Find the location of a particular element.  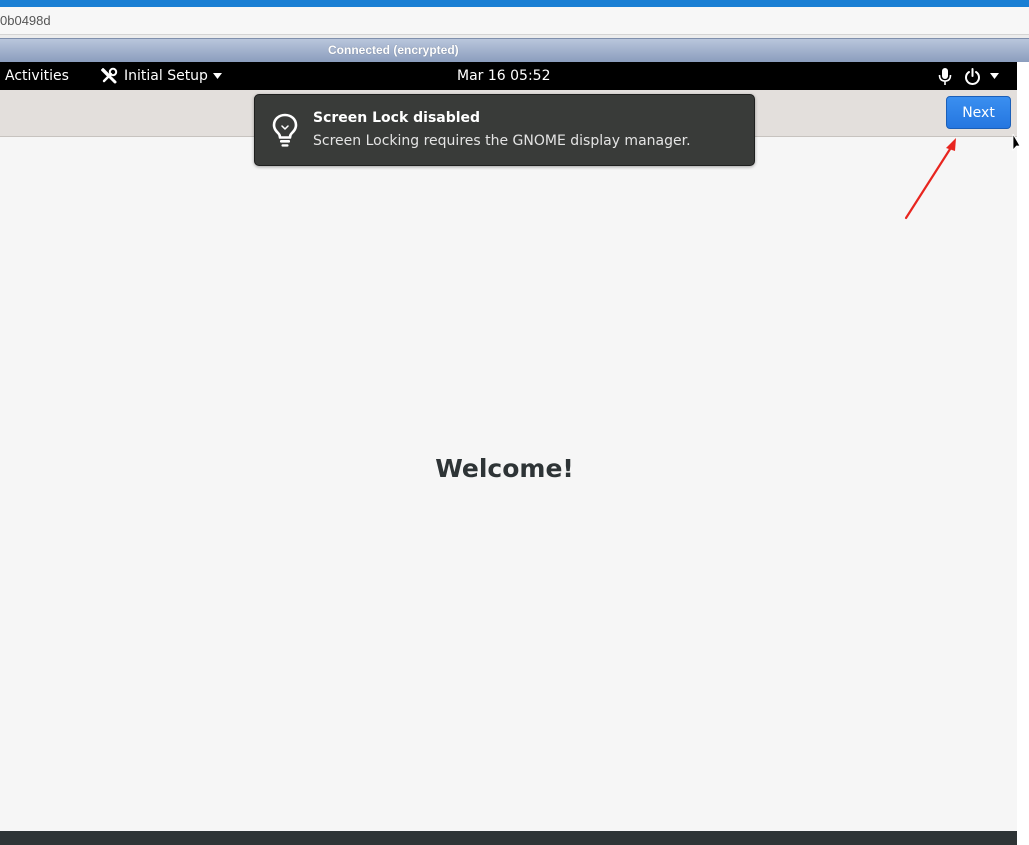

viewer-right-margin is located at coordinates (1023, 453).